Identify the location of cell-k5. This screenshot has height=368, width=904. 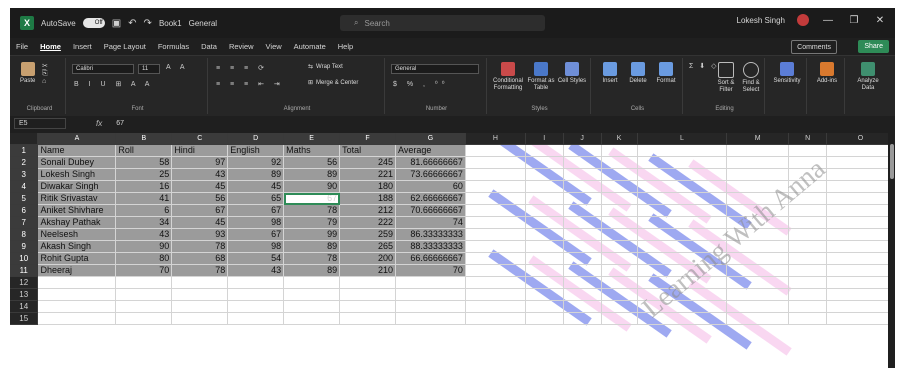
(619, 199).